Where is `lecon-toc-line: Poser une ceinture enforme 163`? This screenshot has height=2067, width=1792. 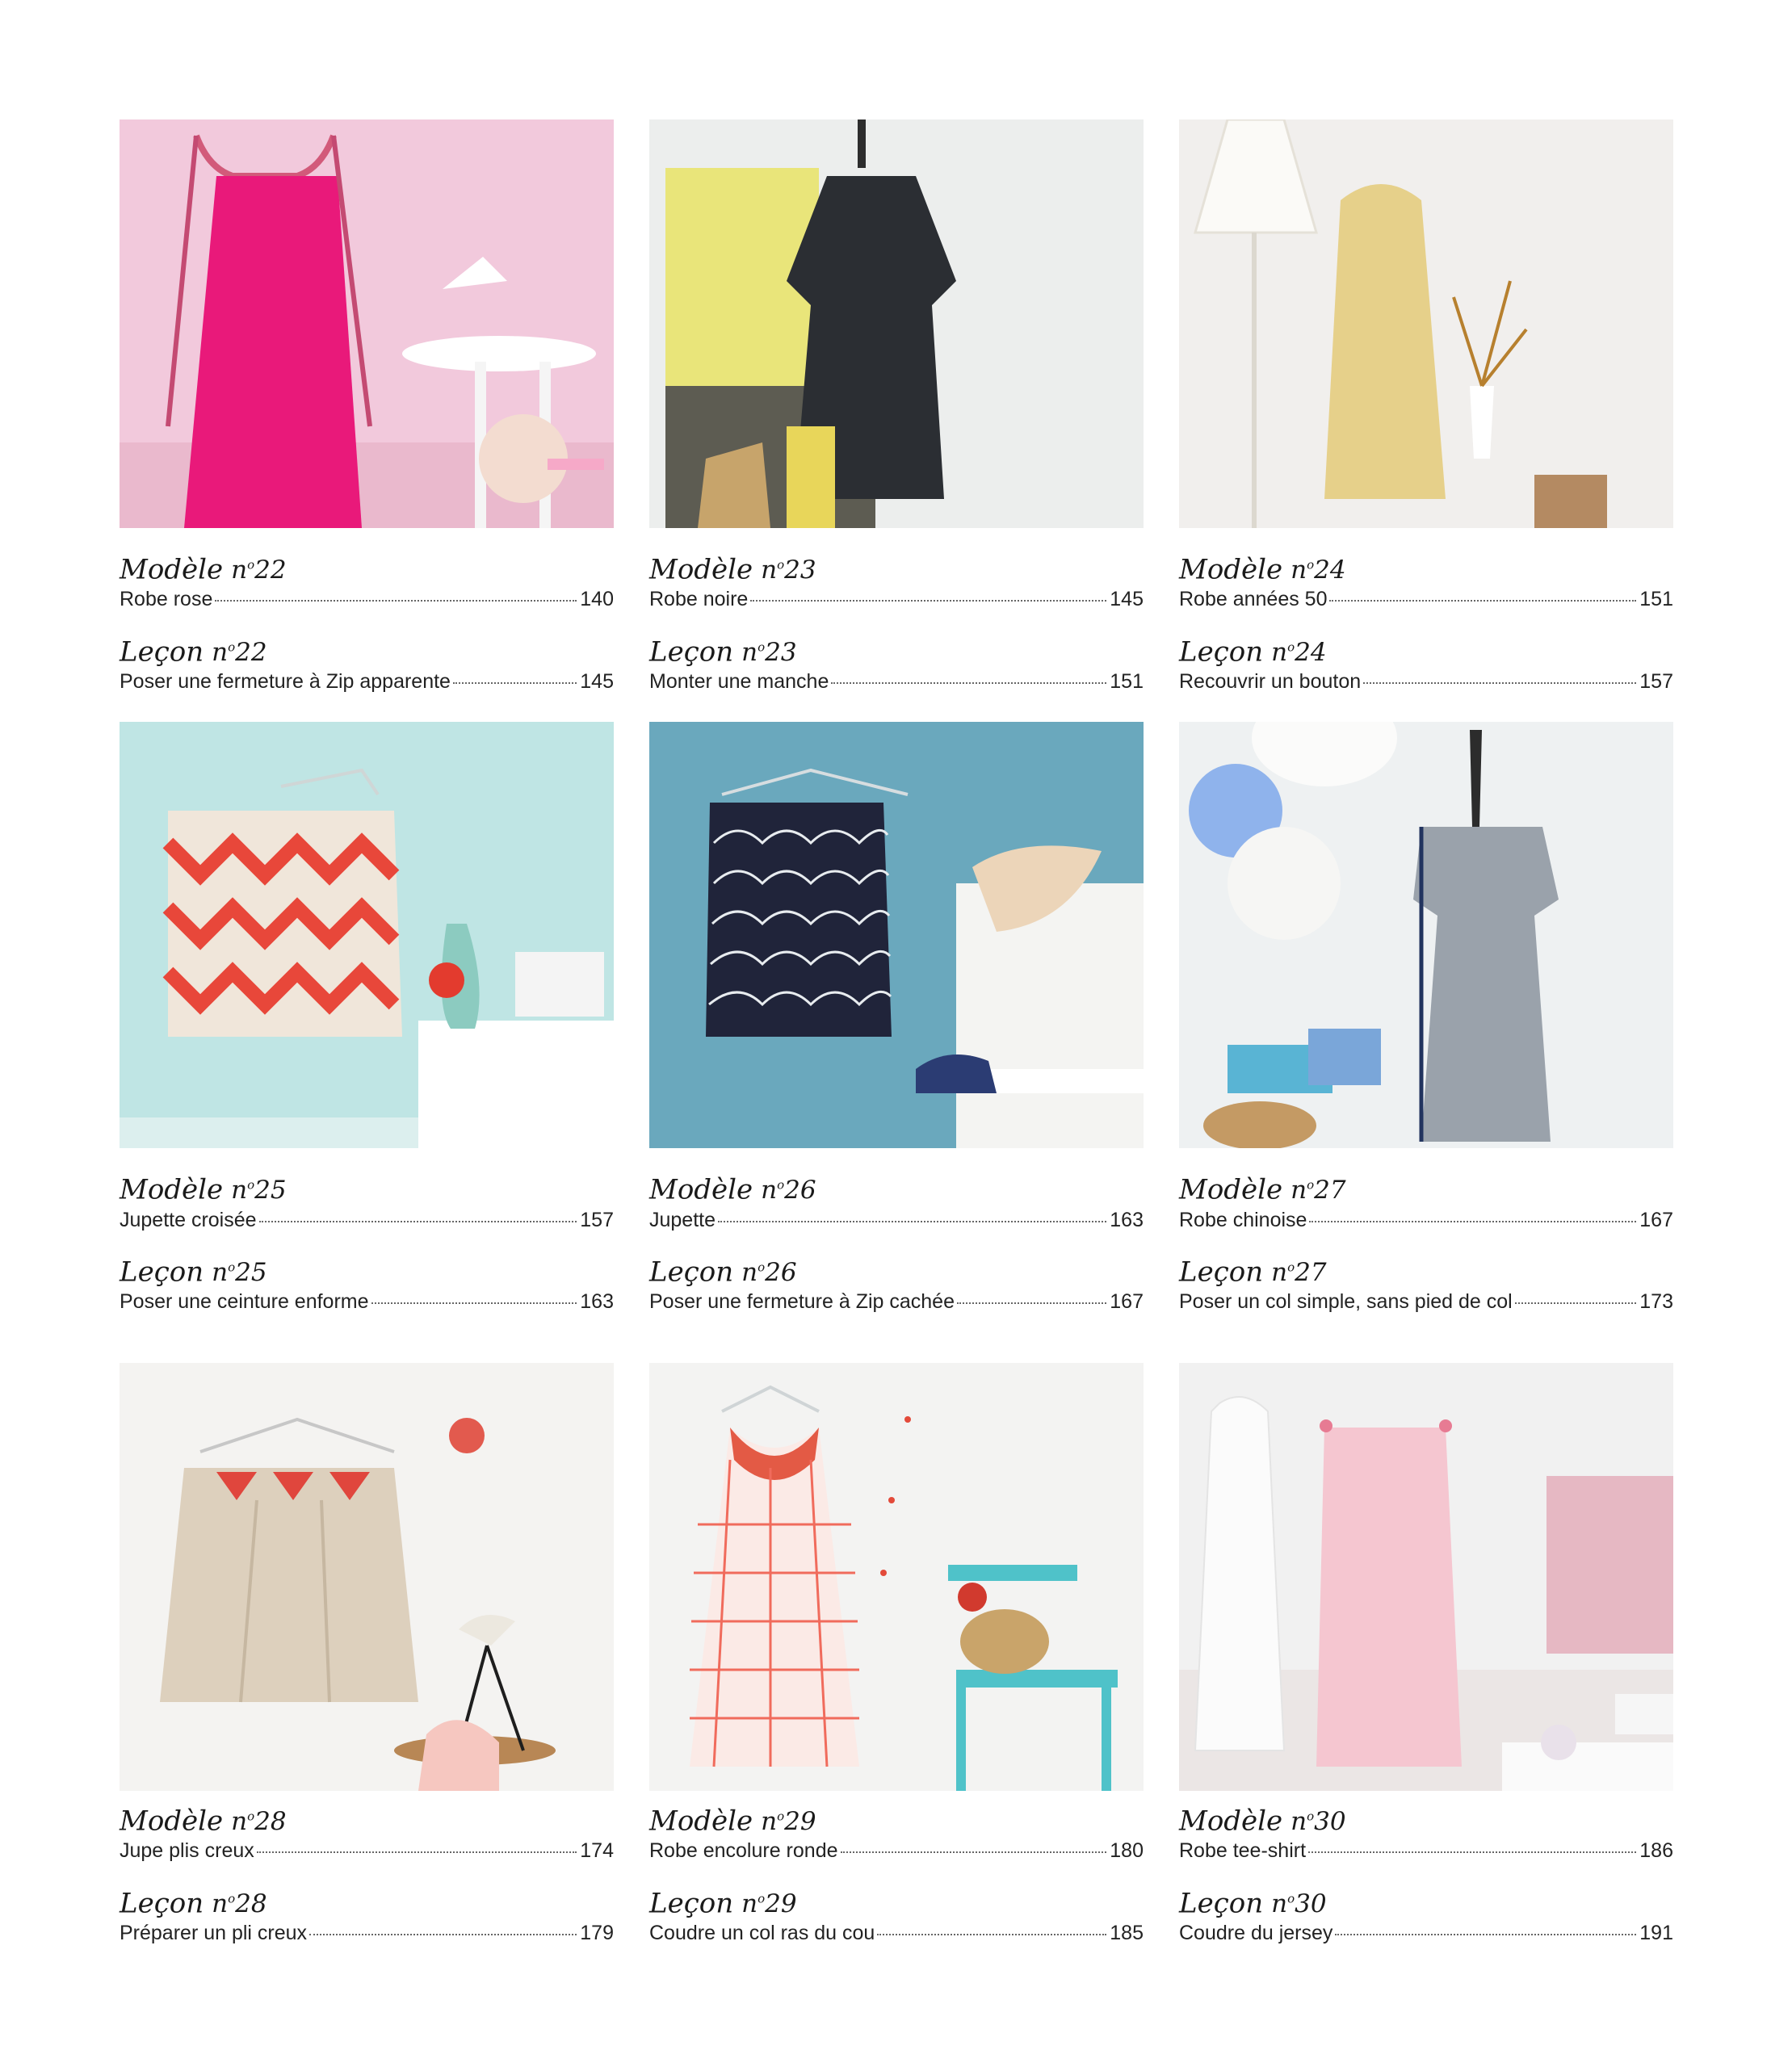
lecon-toc-line: Poser une ceinture enforme 163 is located at coordinates (367, 1303).